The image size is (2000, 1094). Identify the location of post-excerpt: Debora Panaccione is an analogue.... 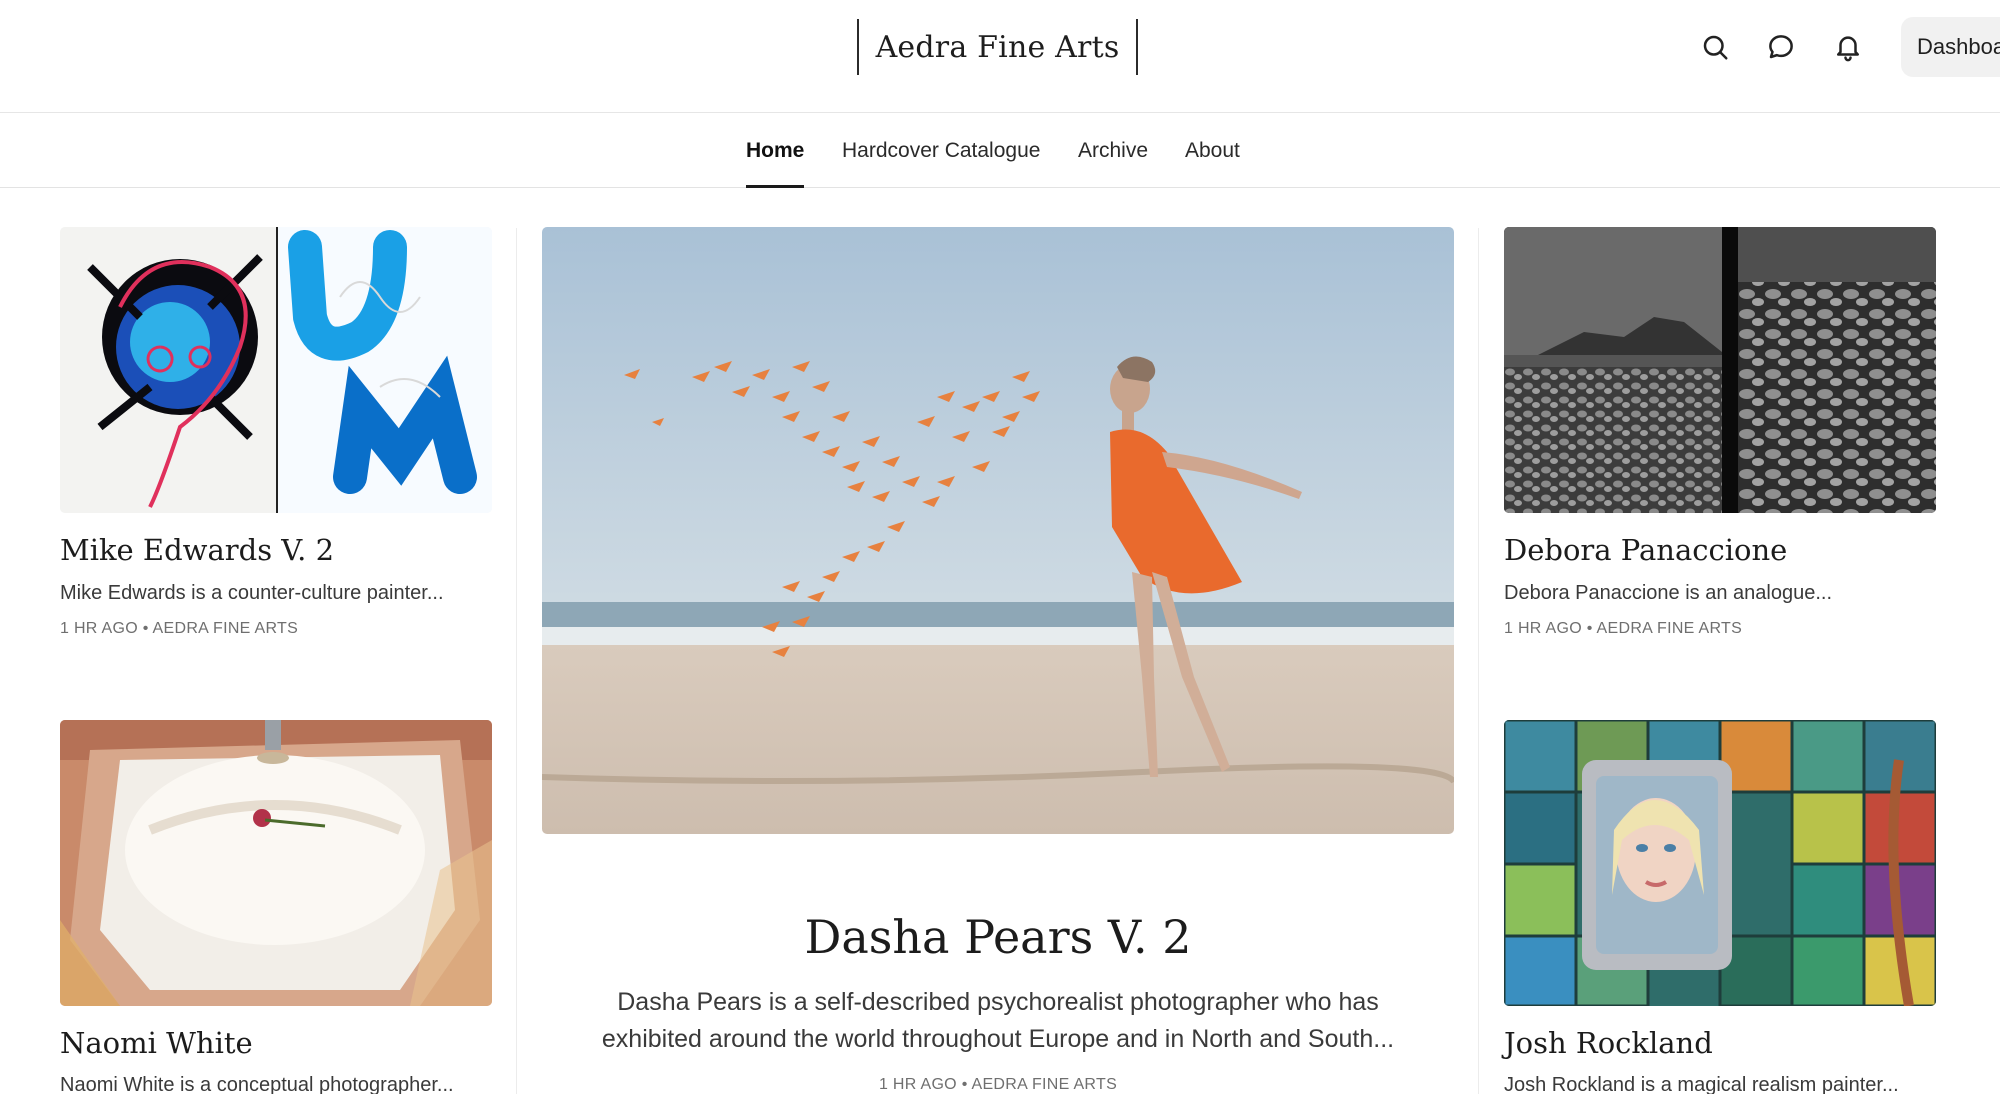
(1668, 593).